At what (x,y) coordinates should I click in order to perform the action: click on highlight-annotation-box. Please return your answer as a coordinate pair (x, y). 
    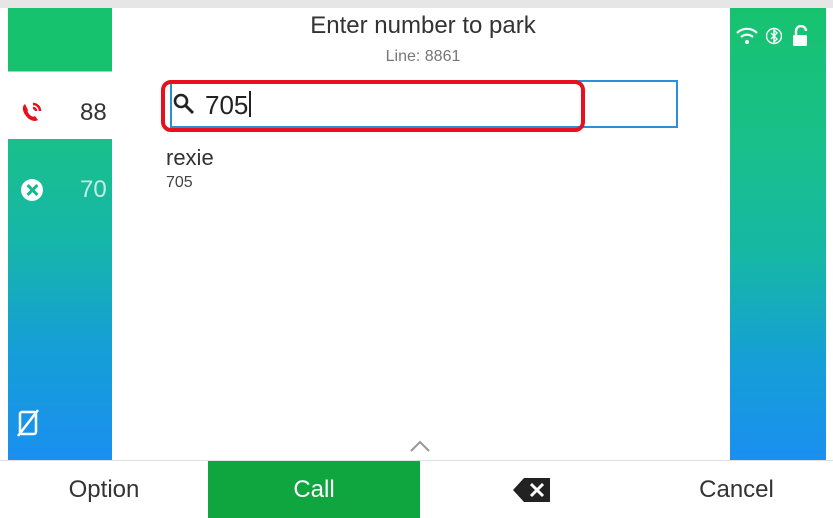
    Looking at the image, I should click on (373, 106).